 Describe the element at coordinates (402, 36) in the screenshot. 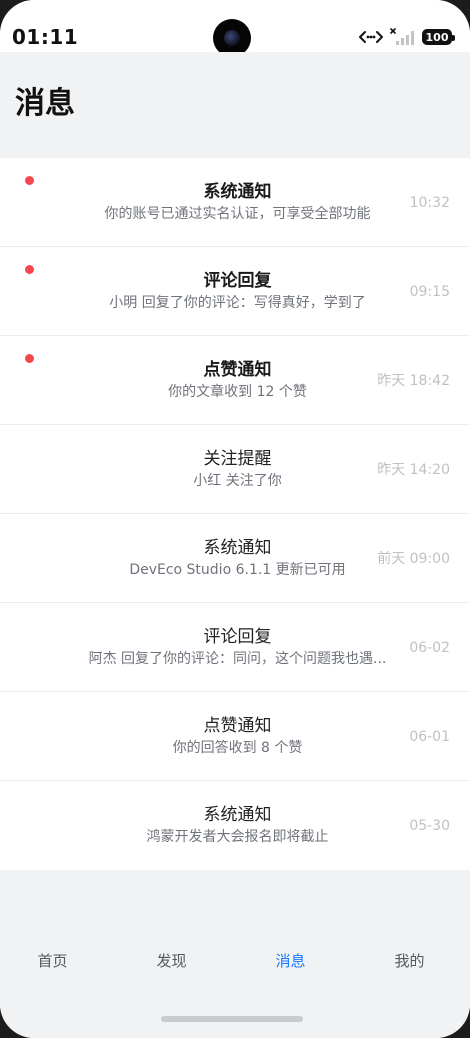

I see `no-signal-icon` at that location.